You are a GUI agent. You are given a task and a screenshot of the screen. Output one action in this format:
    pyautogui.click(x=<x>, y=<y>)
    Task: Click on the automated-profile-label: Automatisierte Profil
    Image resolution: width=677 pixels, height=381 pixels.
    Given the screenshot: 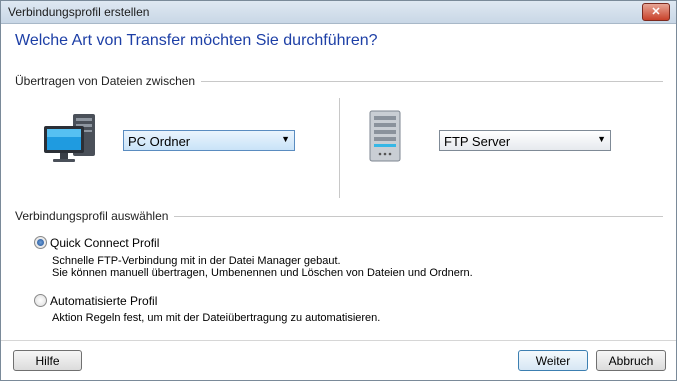 What is the action you would take?
    pyautogui.click(x=103, y=301)
    